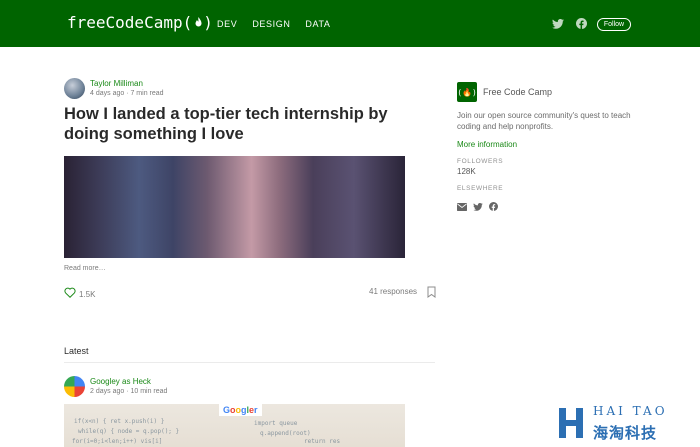  I want to click on brand-paren: ), so click(208, 22).